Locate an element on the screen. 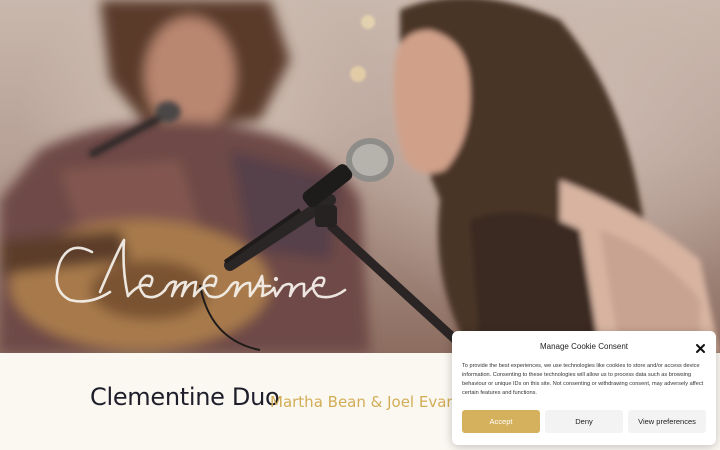  view-preferences-button: View preferences is located at coordinates (667, 421).